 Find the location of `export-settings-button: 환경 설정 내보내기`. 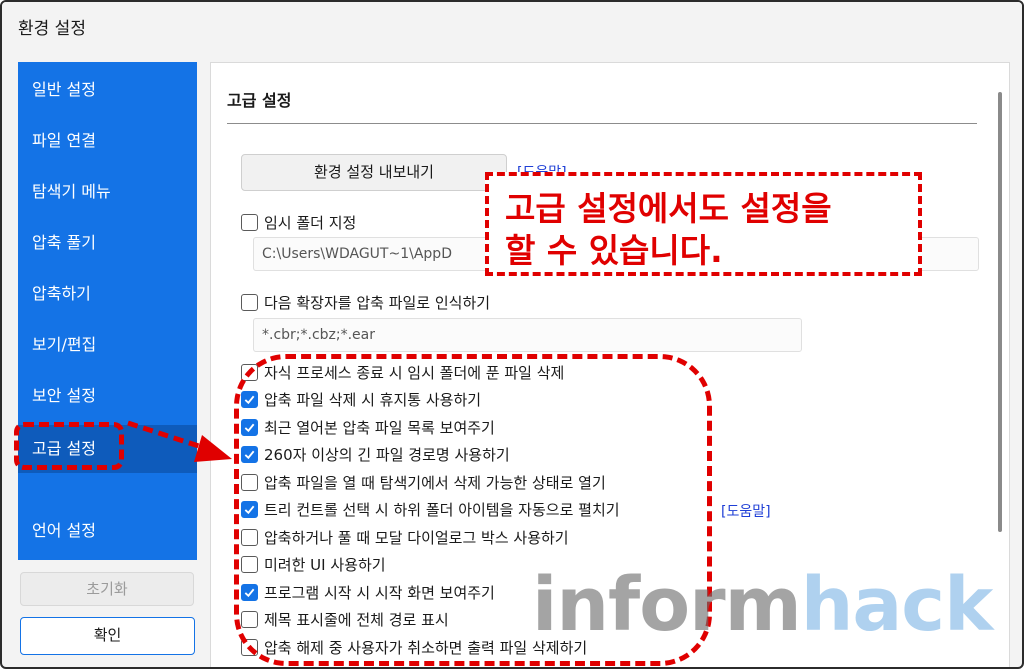

export-settings-button: 환경 설정 내보내기 is located at coordinates (374, 172).